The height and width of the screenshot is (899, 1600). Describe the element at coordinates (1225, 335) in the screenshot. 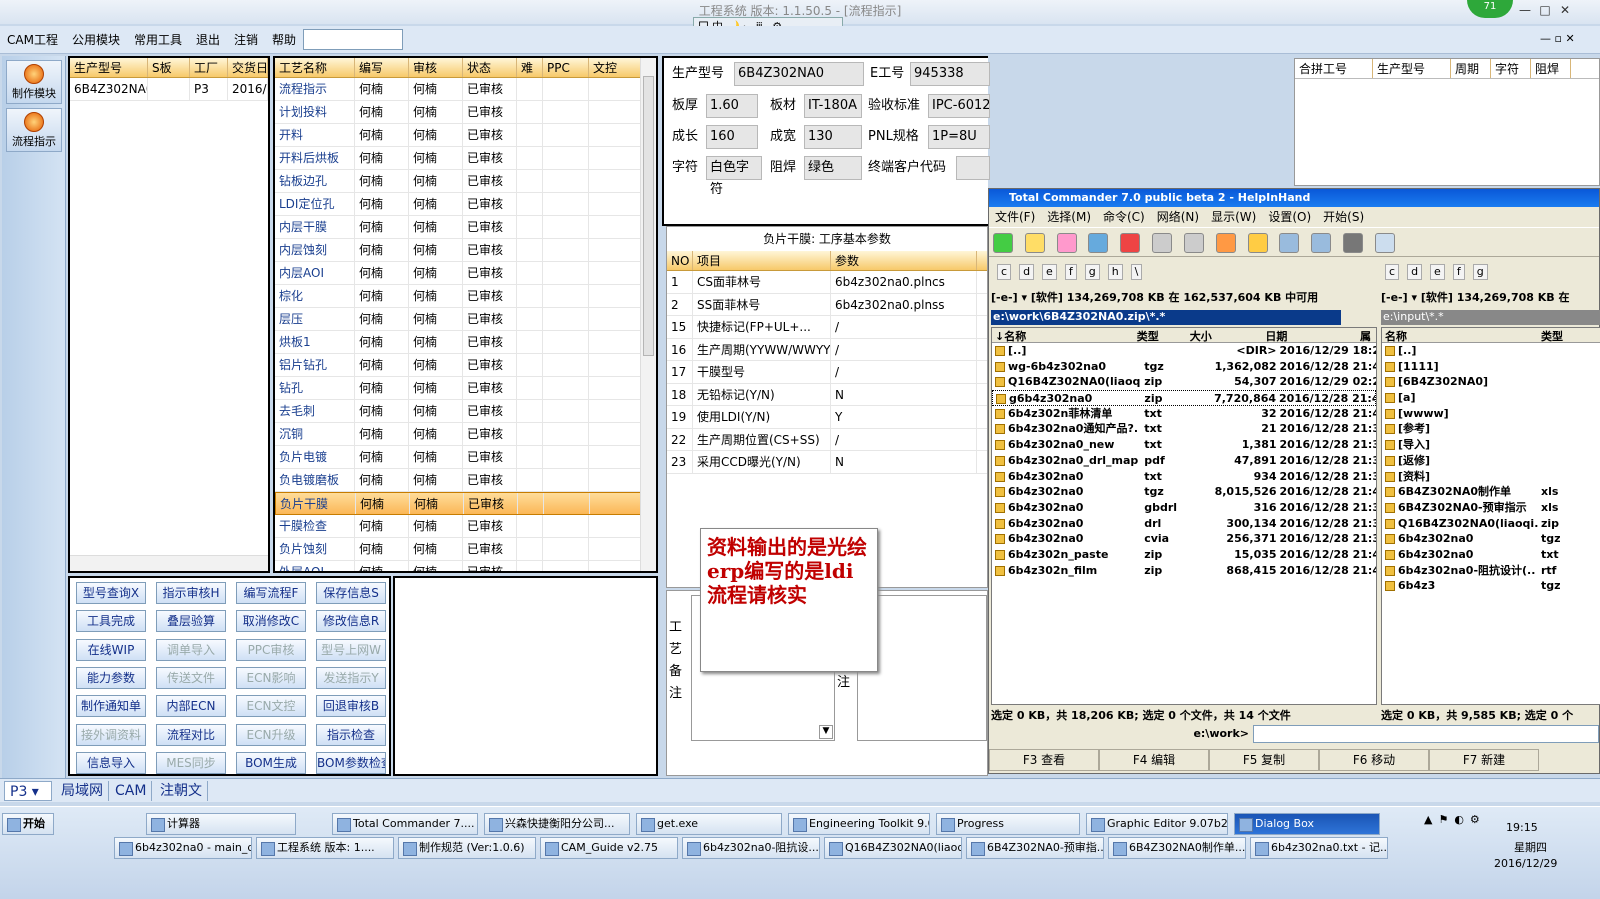

I see `file-col-header: 大小` at that location.